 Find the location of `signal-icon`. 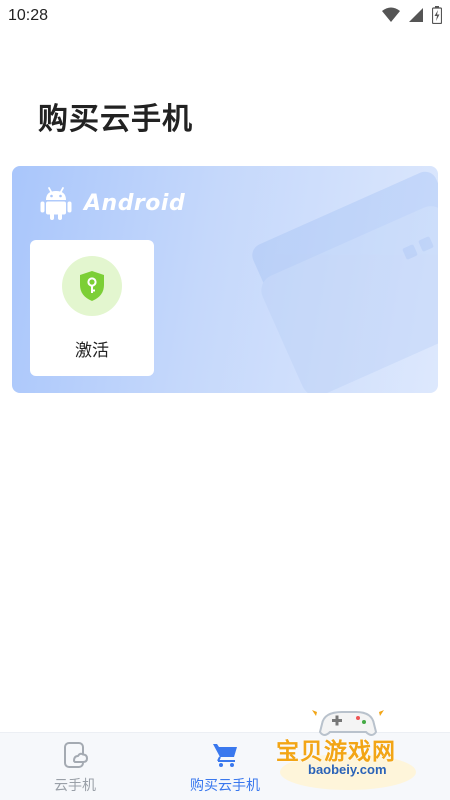

signal-icon is located at coordinates (416, 15).